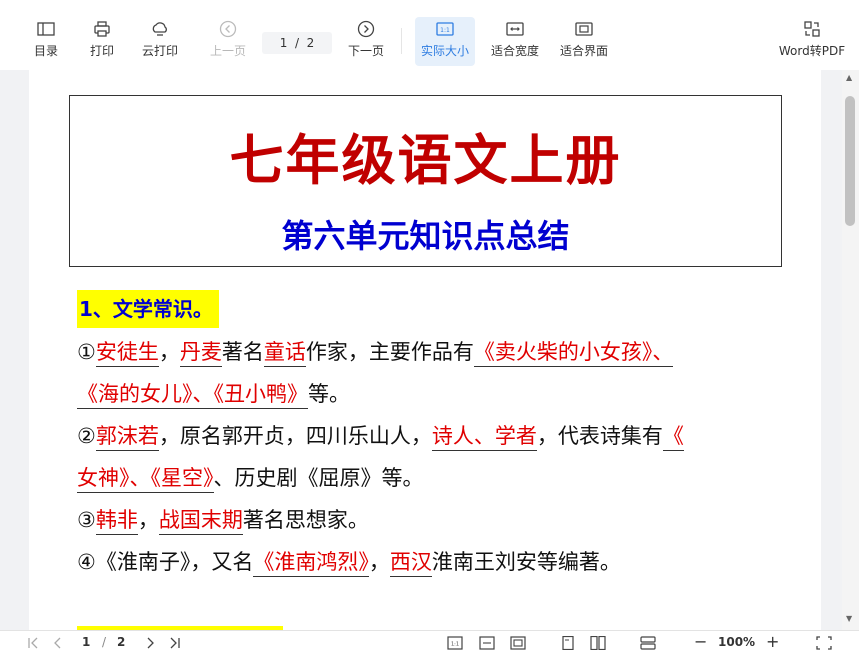 The width and height of the screenshot is (859, 657). What do you see at coordinates (812, 39) in the screenshot?
I see `word-to-pdf-button: Word转PDF` at bounding box center [812, 39].